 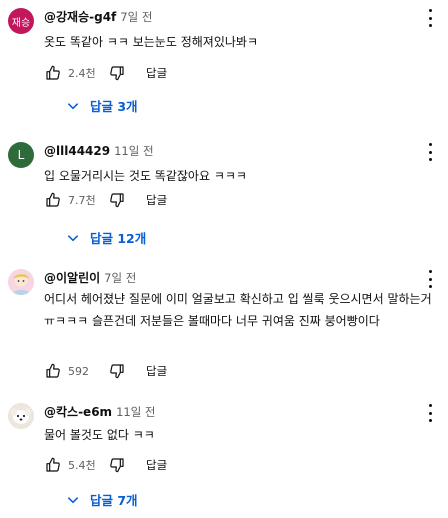 I want to click on avatar-initials: L, so click(x=21, y=155).